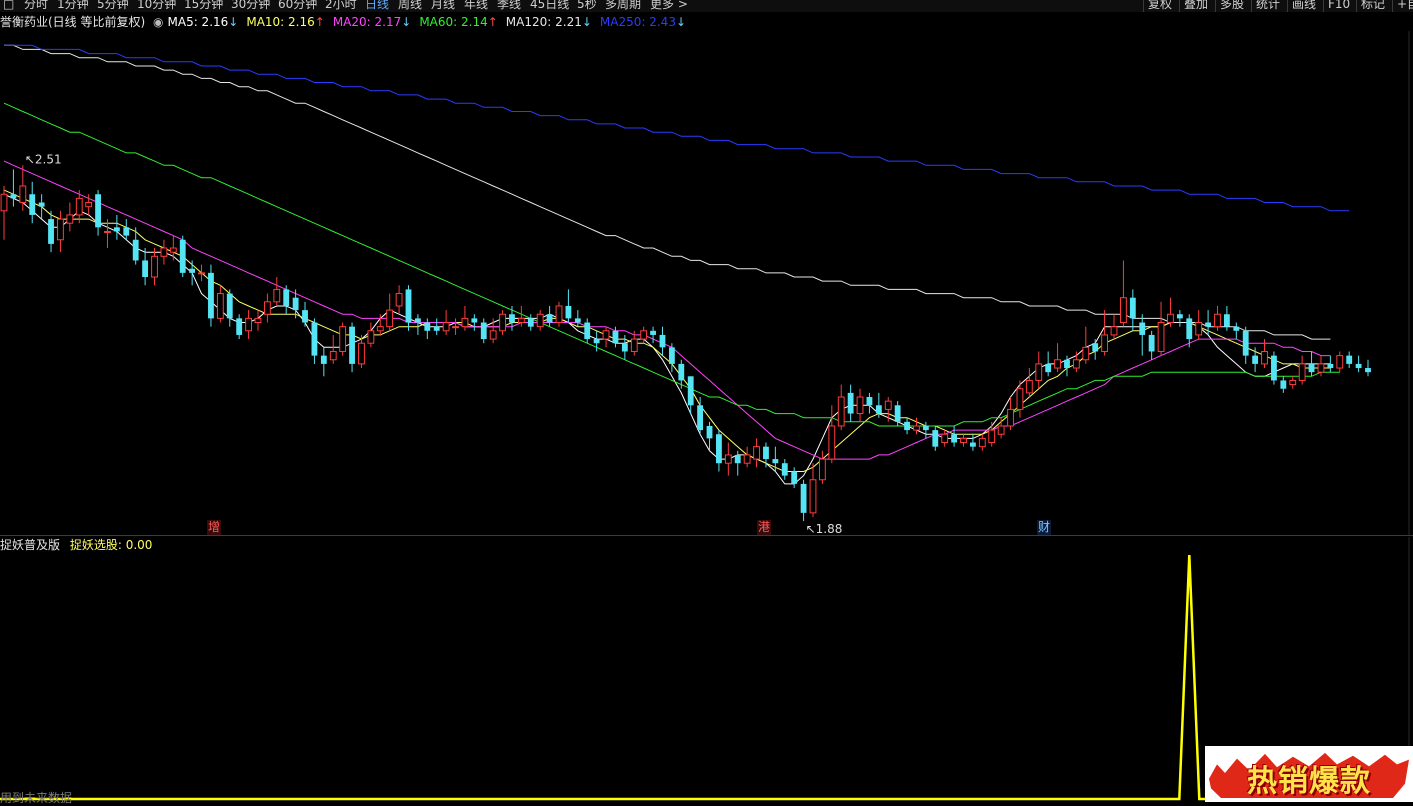  What do you see at coordinates (297, 6) in the screenshot?
I see `toolbar-left-item-6: 60分钟` at bounding box center [297, 6].